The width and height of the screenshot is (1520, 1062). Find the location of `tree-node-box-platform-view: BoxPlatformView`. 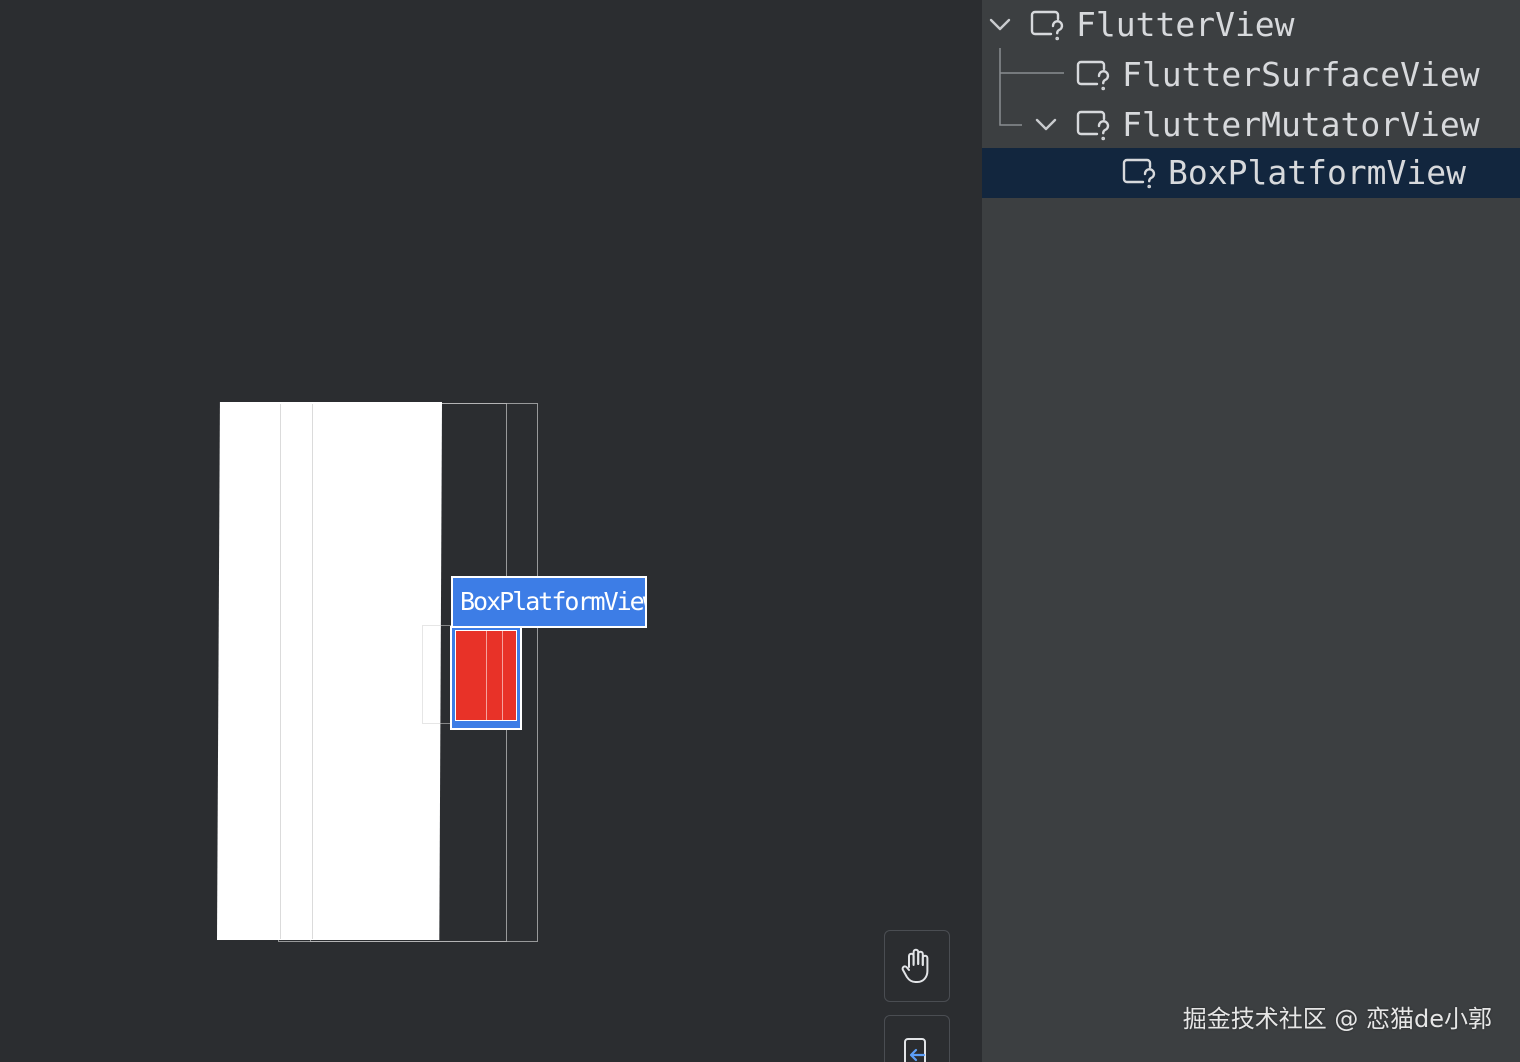

tree-node-box-platform-view: BoxPlatformView is located at coordinates (1251, 173).